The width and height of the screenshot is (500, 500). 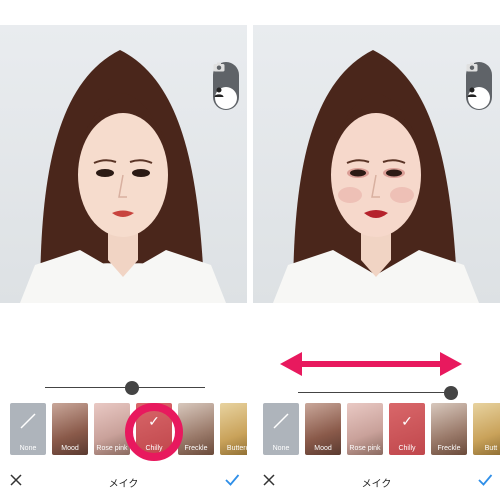 I want to click on selected-check-icon: ✓, so click(x=407, y=421).